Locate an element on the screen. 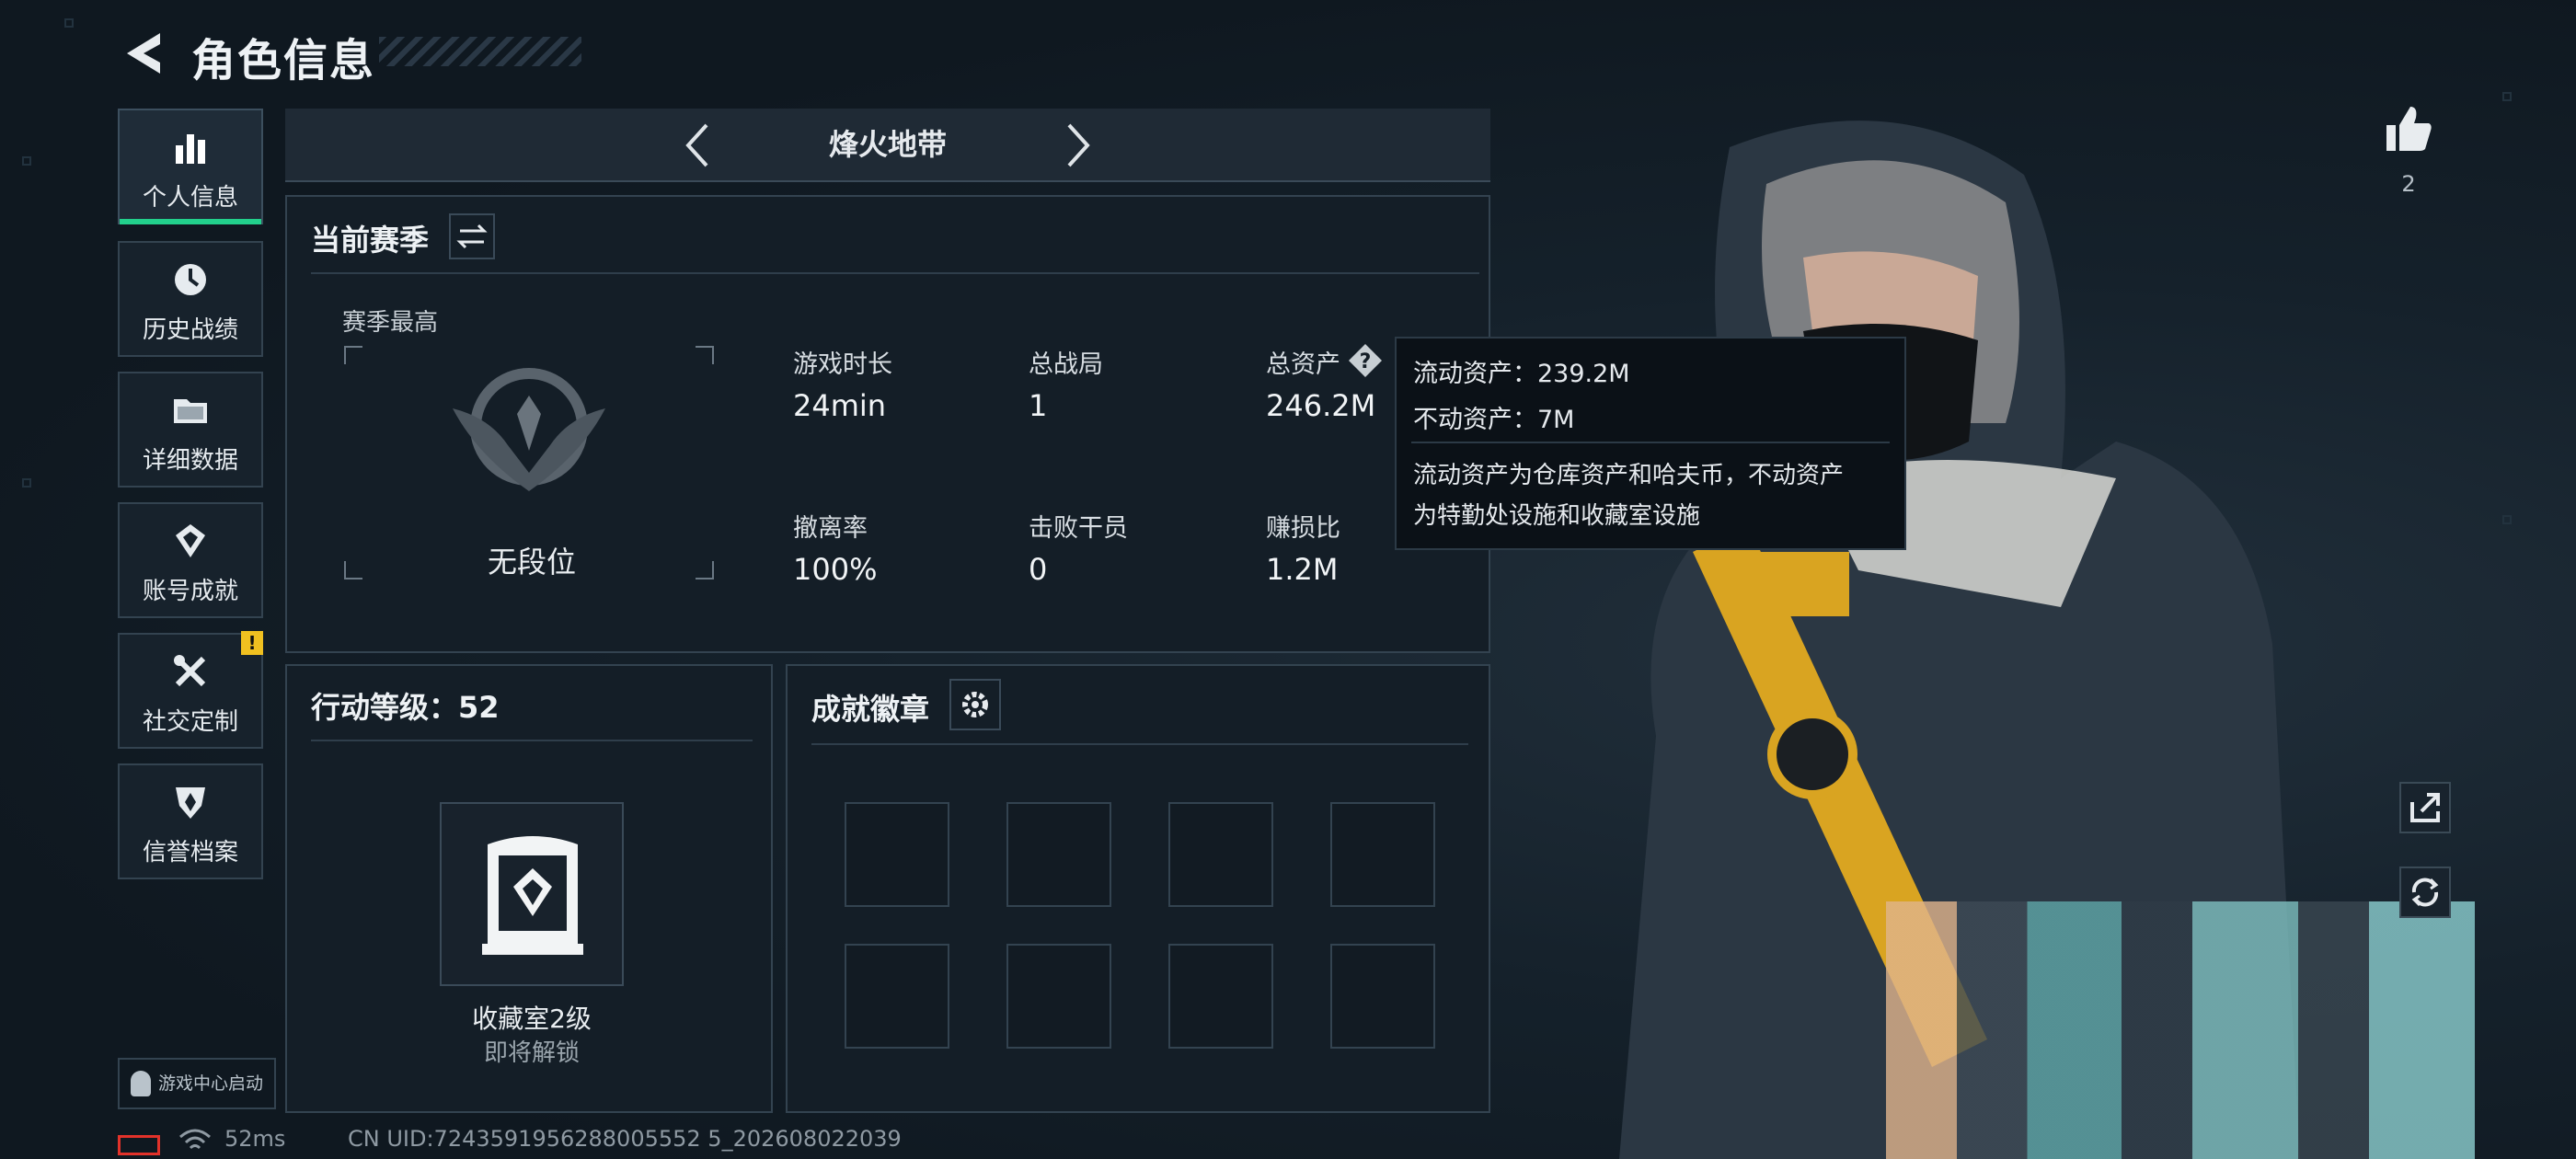  next-mode-button is located at coordinates (1076, 145).